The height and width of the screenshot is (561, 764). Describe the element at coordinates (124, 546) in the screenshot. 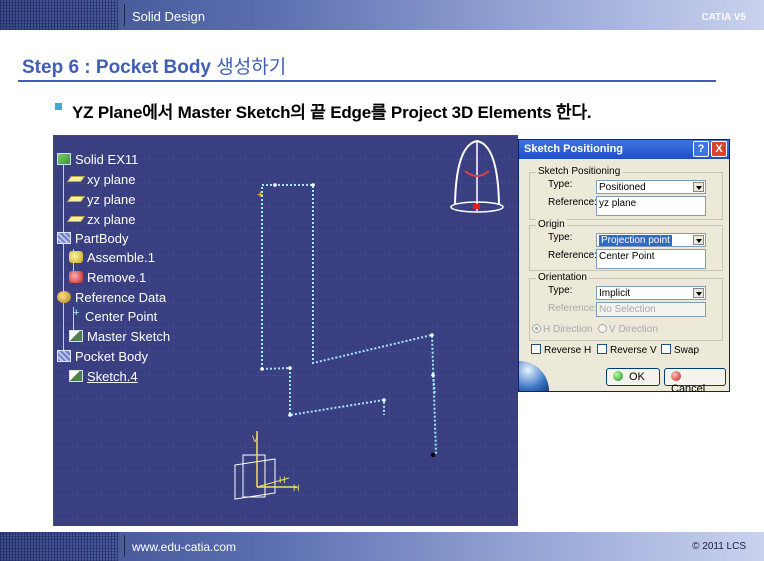

I see `footer-divider` at that location.